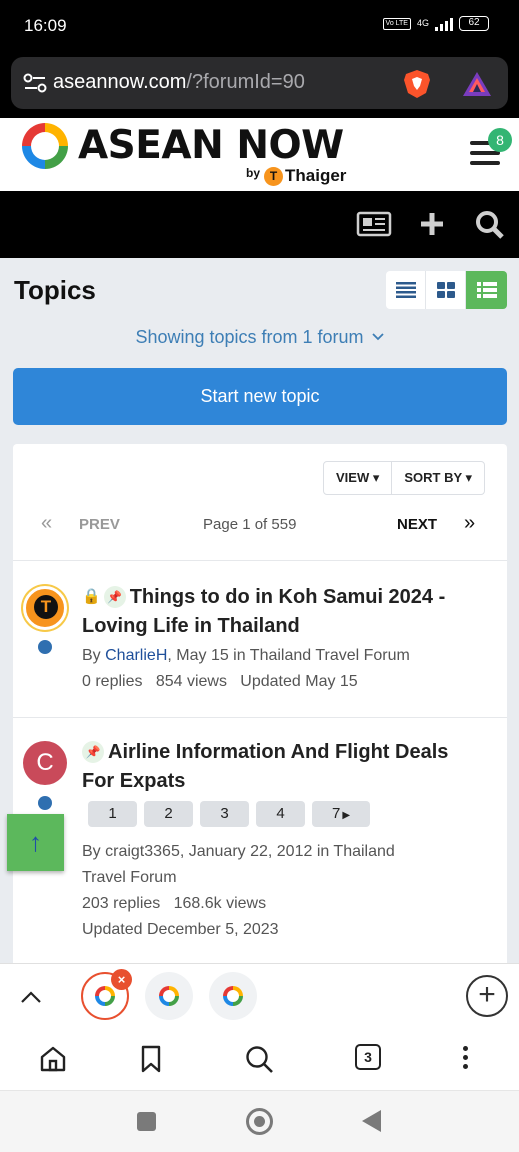  Describe the element at coordinates (168, 814) in the screenshot. I see `topic-page-link: 2` at that location.